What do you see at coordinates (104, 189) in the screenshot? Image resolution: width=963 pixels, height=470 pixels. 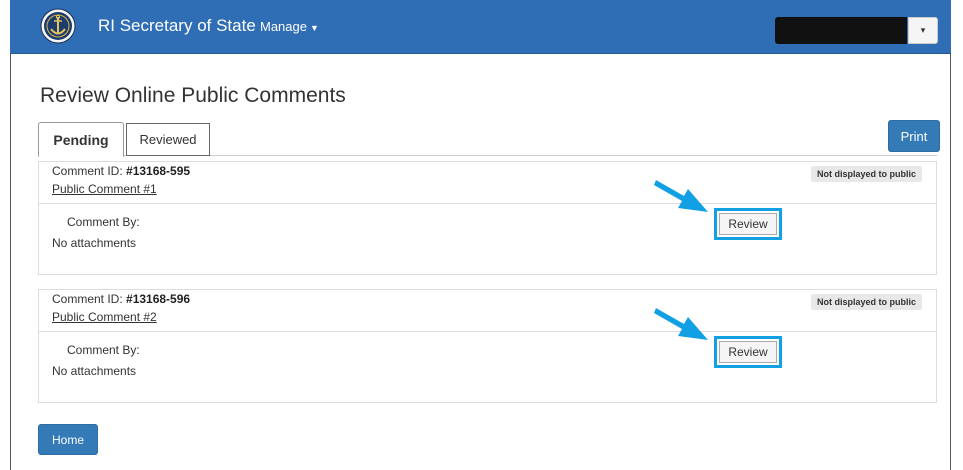 I see `comment-title-link: Public Comment #1` at bounding box center [104, 189].